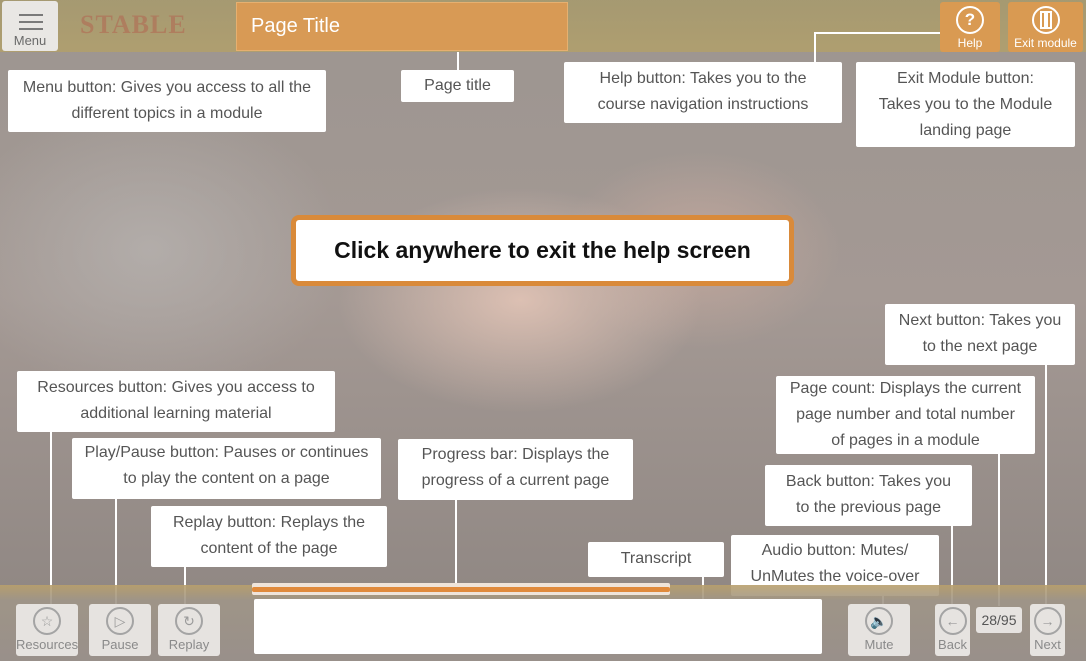 The width and height of the screenshot is (1086, 661). Describe the element at coordinates (226, 478) in the screenshot. I see `tip-line: to play the content on a page` at that location.